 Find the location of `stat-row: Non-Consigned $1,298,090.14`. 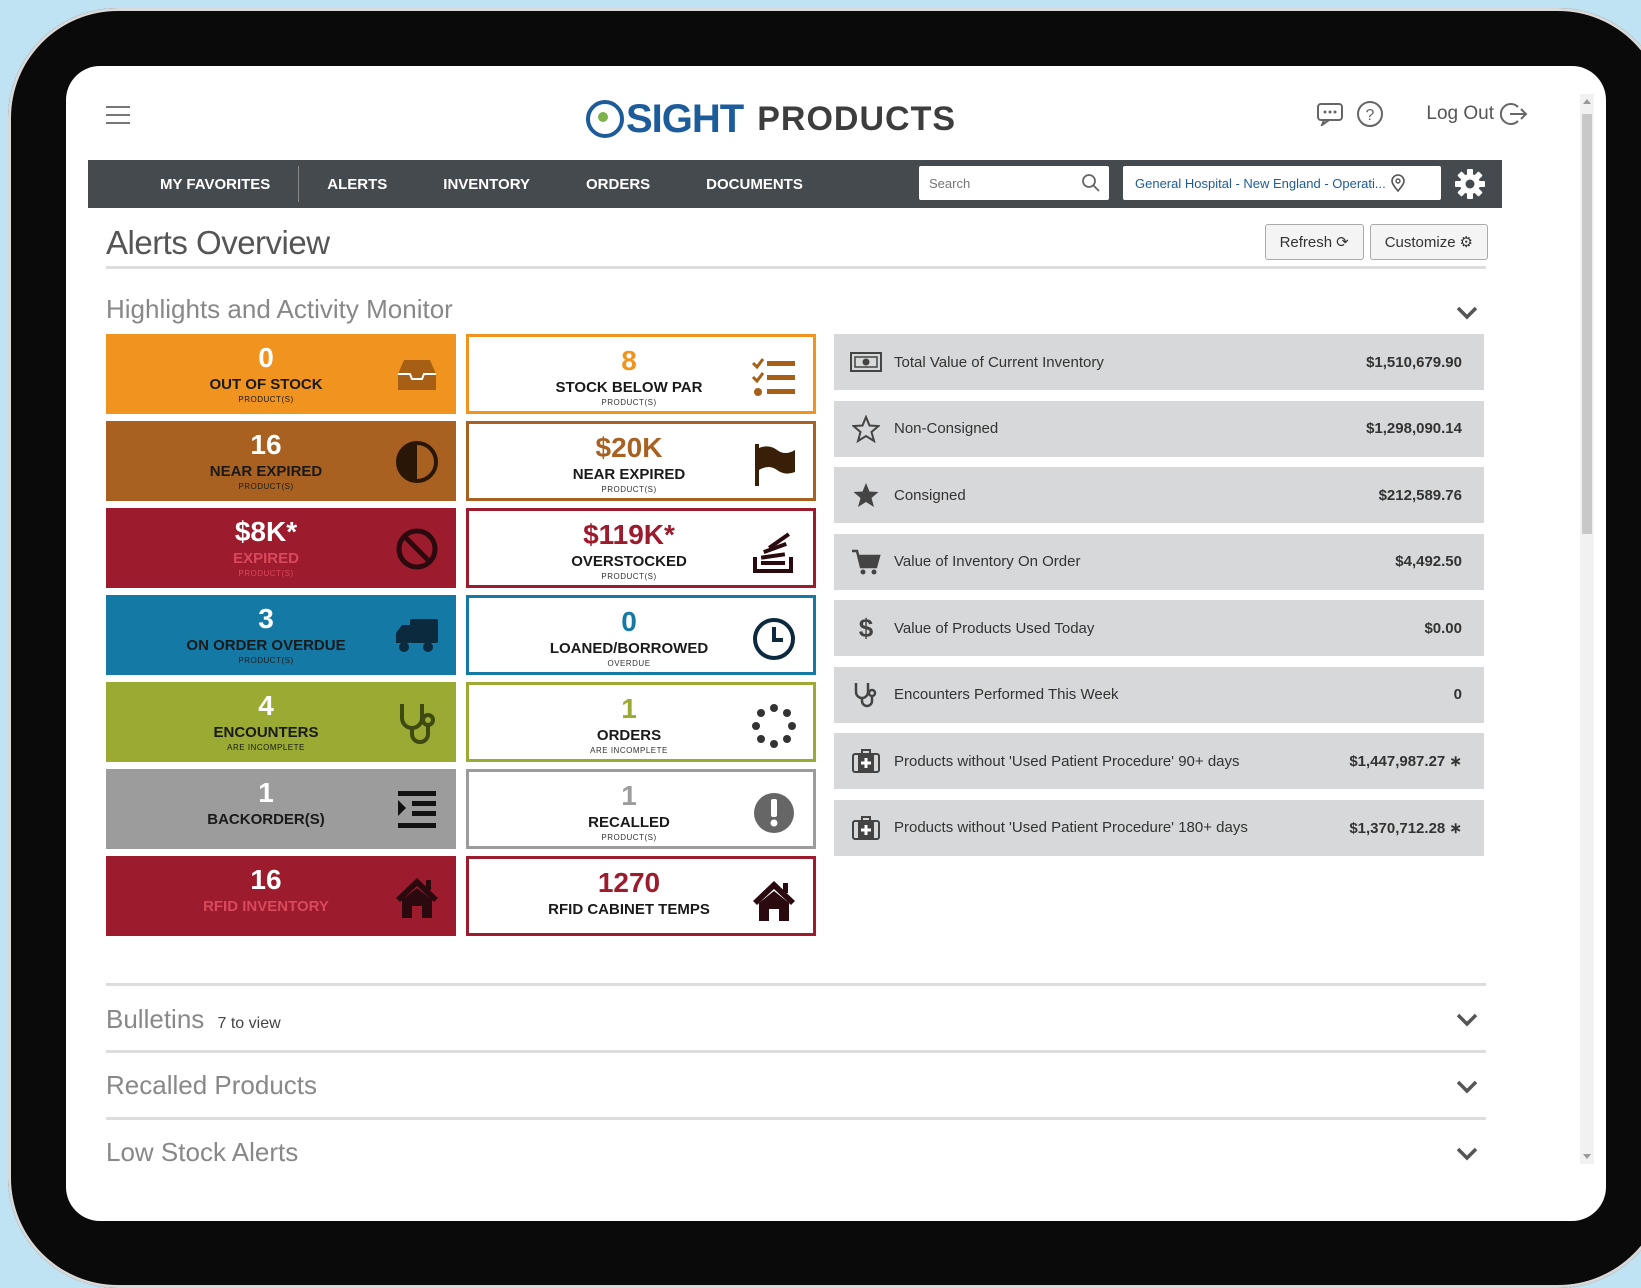

stat-row: Non-Consigned $1,298,090.14 is located at coordinates (1159, 428).